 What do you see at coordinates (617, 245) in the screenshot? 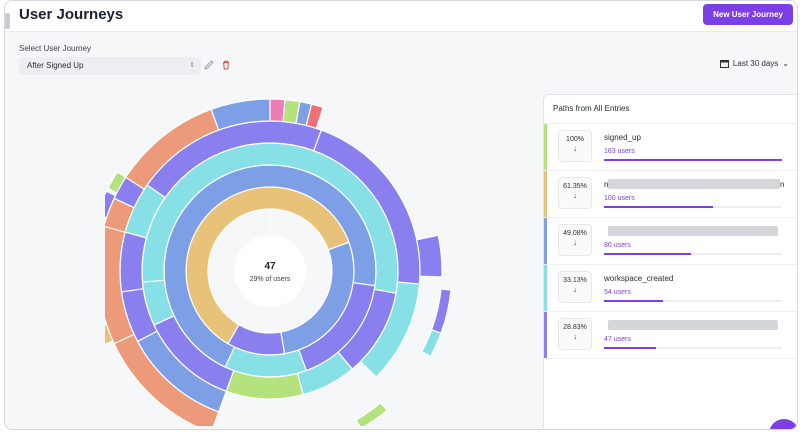
I see `users-count: 80 users` at bounding box center [617, 245].